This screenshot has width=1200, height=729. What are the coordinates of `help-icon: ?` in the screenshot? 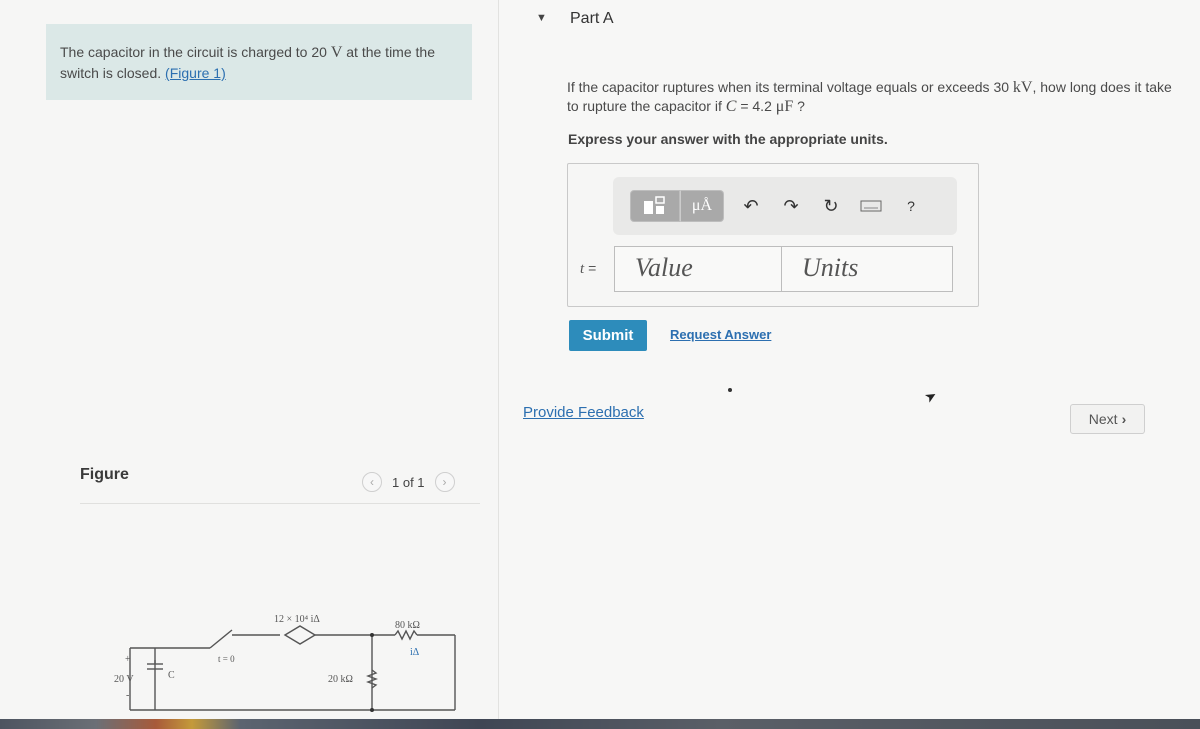 It's located at (911, 206).